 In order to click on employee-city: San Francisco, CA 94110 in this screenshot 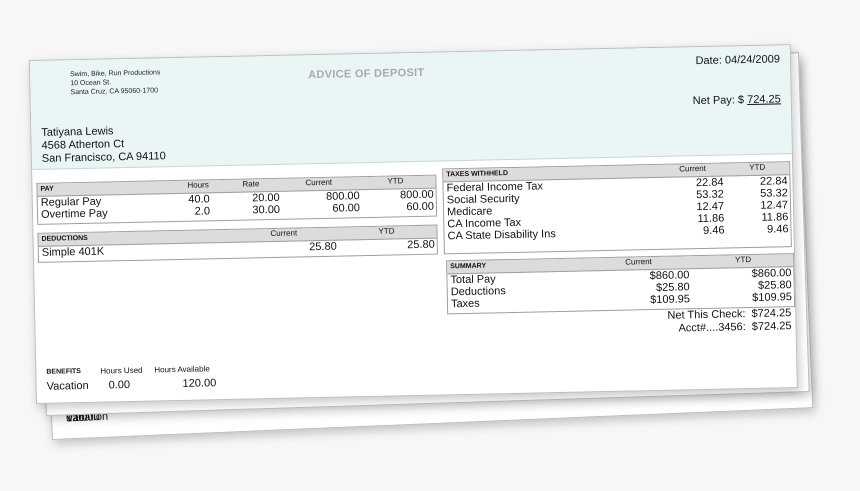, I will do `click(103, 157)`.